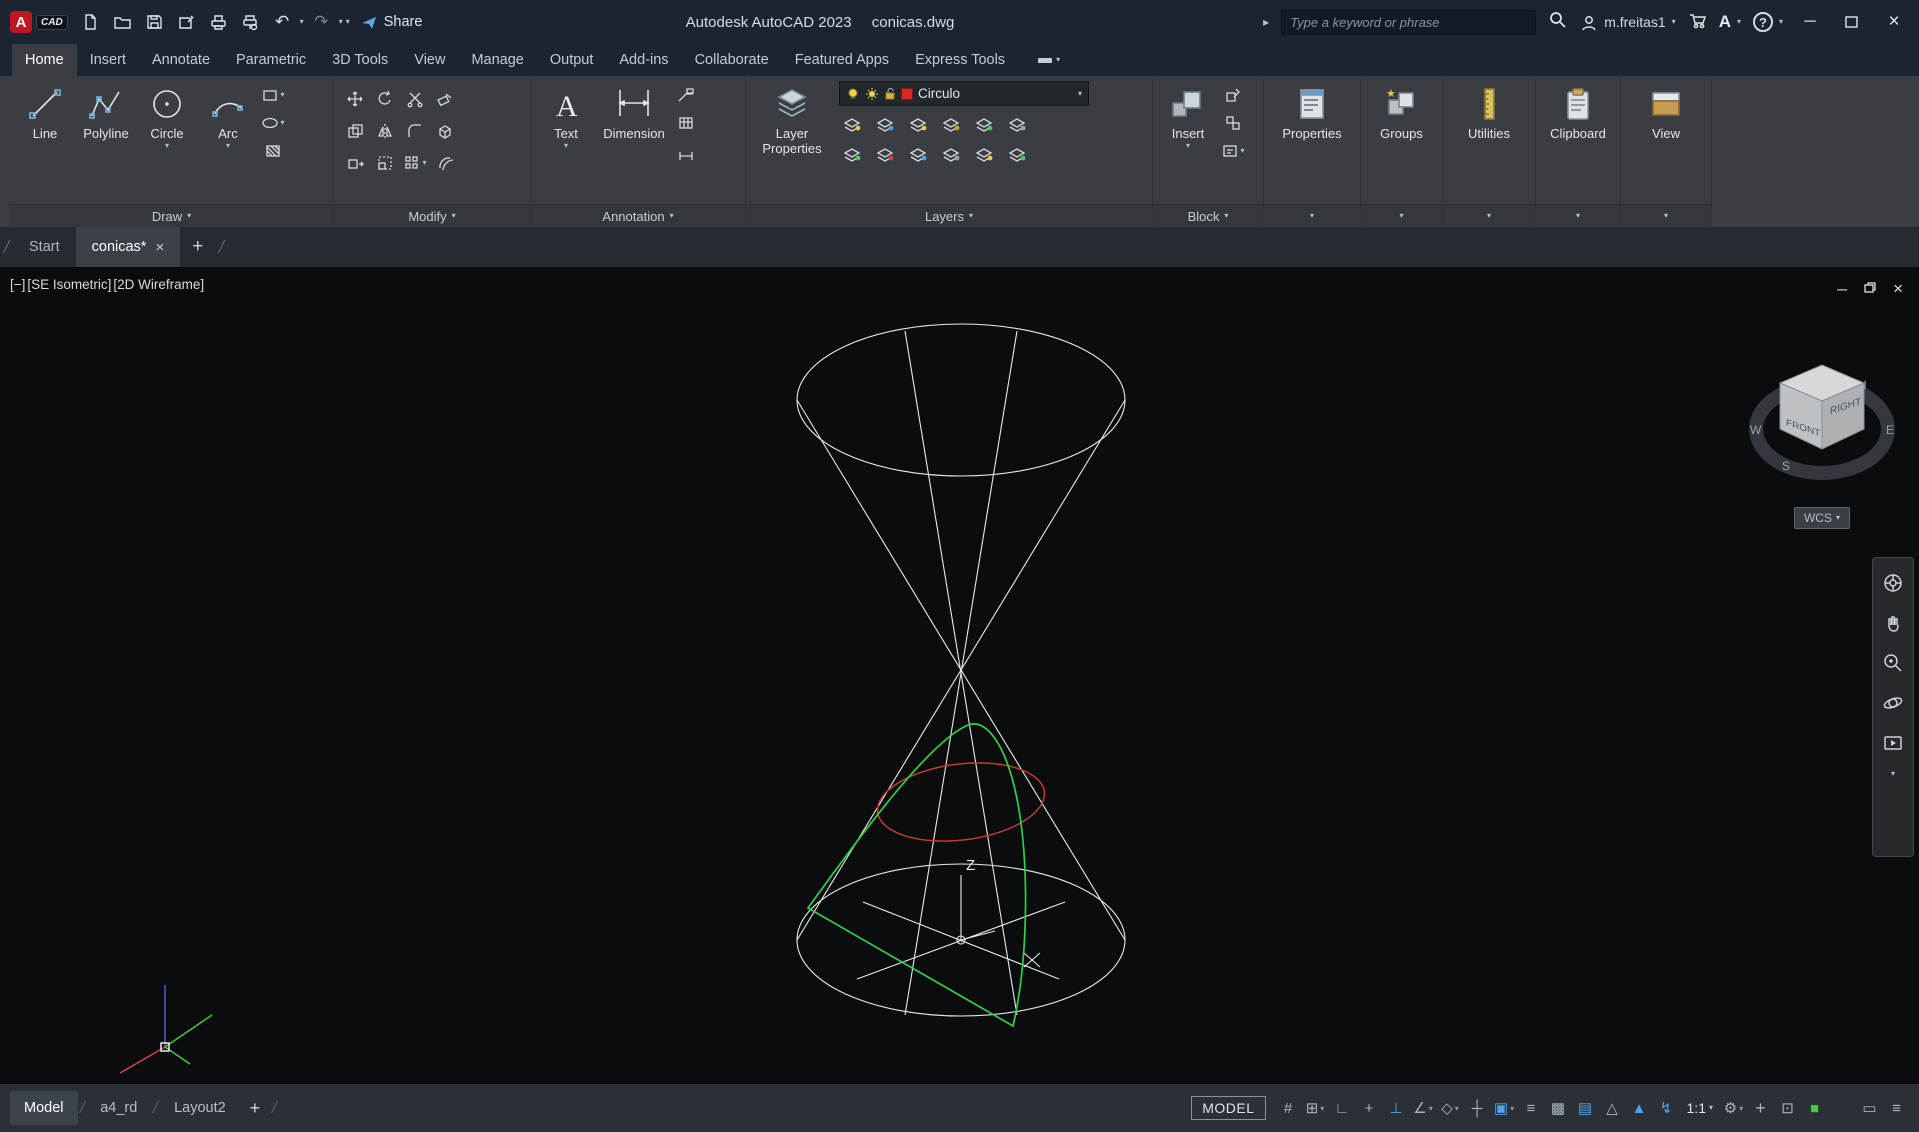 This screenshot has height=1132, width=1919. What do you see at coordinates (385, 131) in the screenshot?
I see `mirror-tool` at bounding box center [385, 131].